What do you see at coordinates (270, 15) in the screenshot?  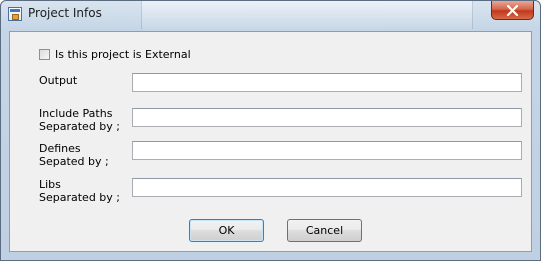 I see `title-bar: Project Infos` at bounding box center [270, 15].